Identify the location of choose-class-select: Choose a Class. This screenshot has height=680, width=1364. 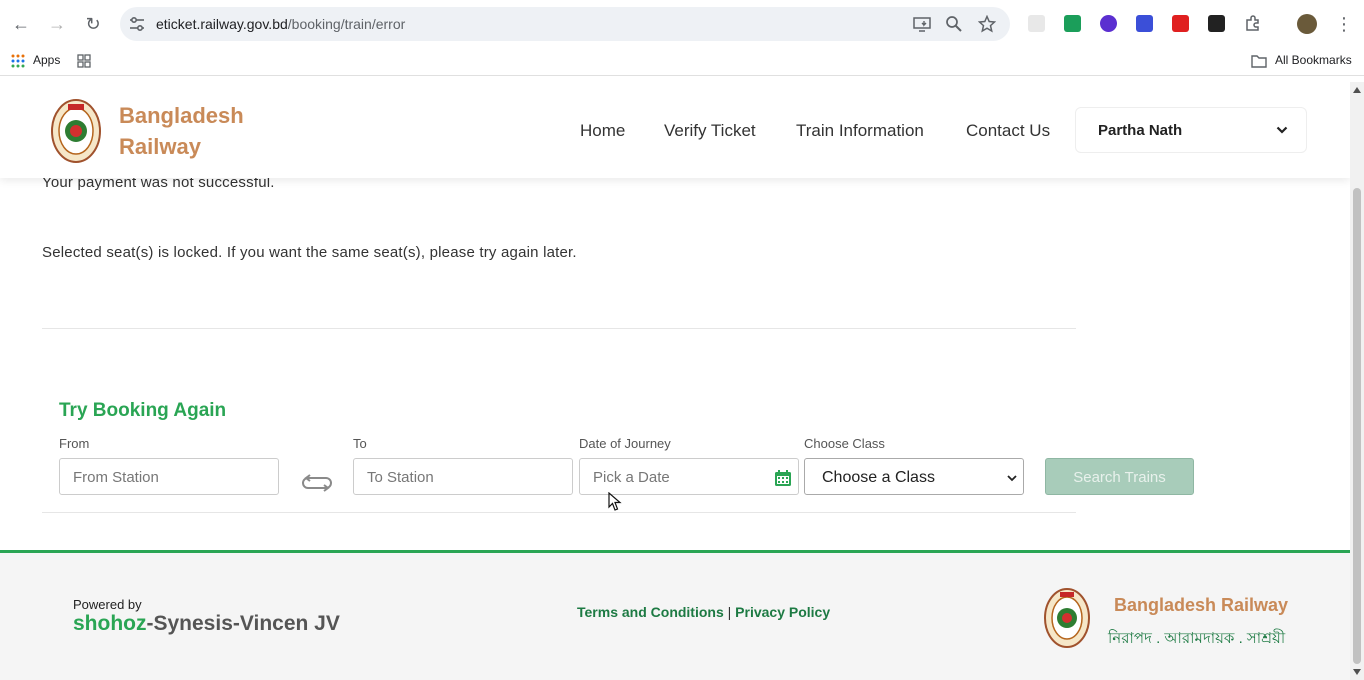
(914, 476).